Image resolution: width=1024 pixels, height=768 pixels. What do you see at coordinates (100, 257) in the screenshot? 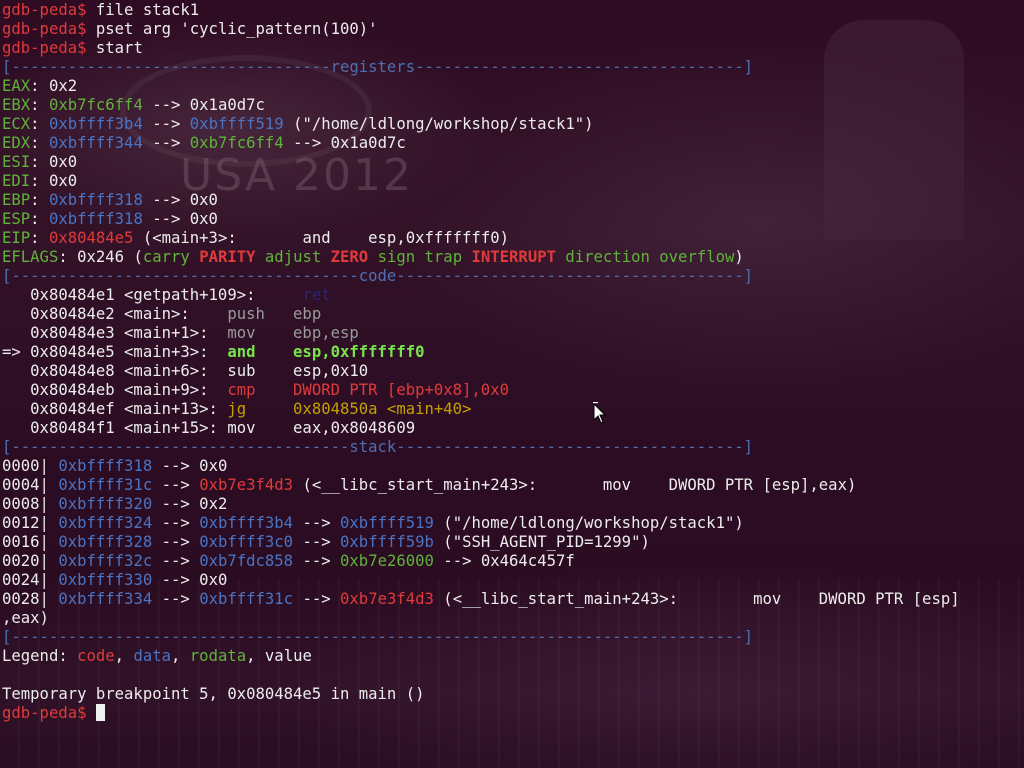
I see `terminal-text: : 0x246 (` at bounding box center [100, 257].